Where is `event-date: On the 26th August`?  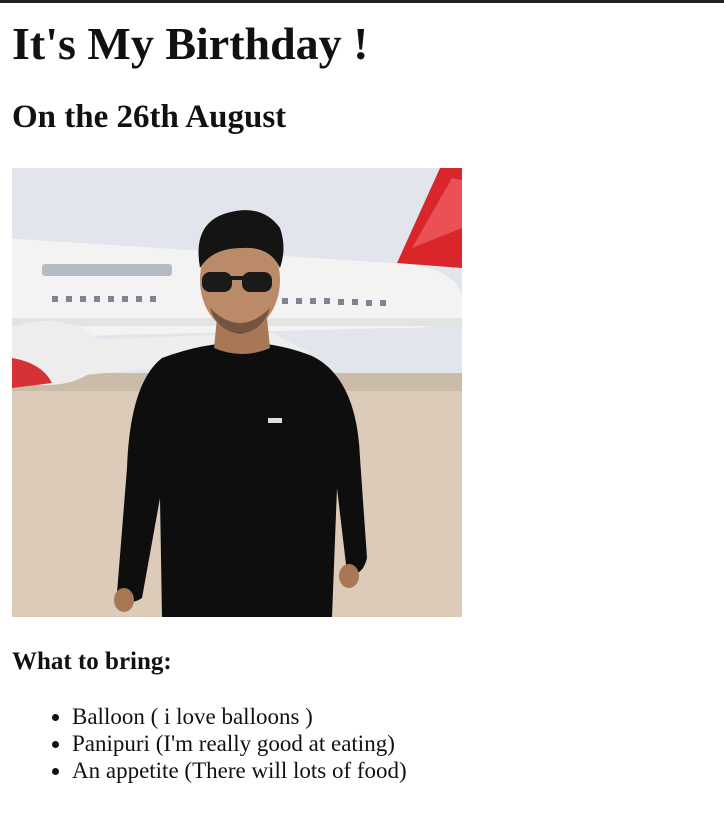
event-date: On the 26th August is located at coordinates (149, 117).